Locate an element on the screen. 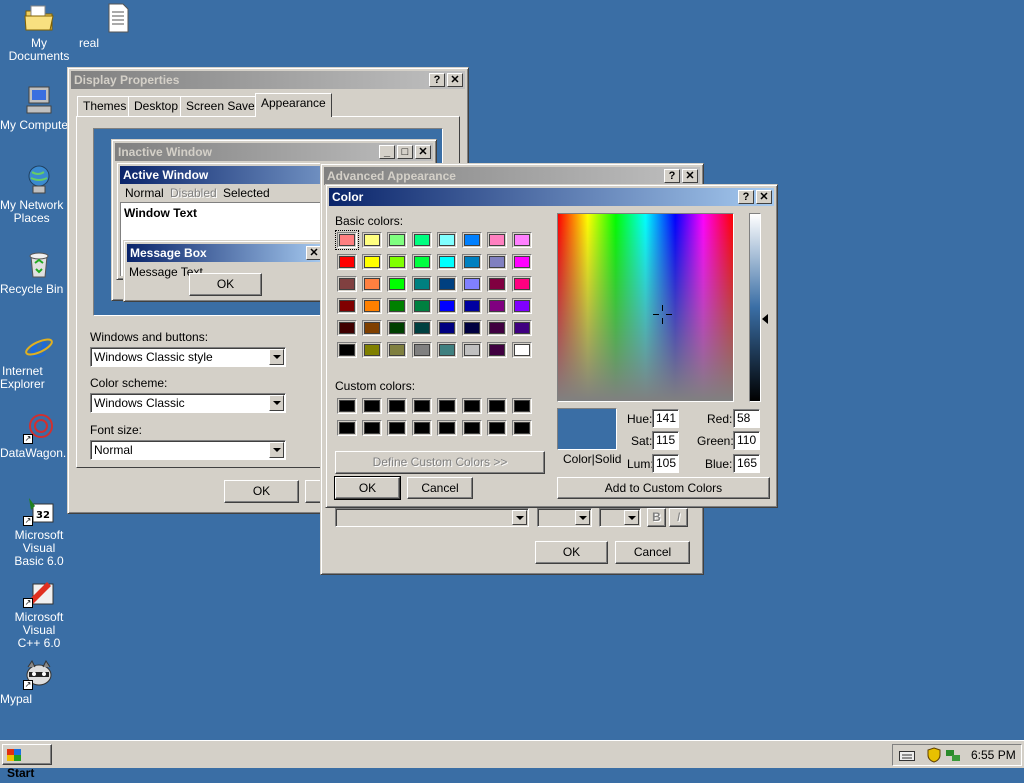 The width and height of the screenshot is (1024, 783). sat-input: 115 is located at coordinates (665, 440).